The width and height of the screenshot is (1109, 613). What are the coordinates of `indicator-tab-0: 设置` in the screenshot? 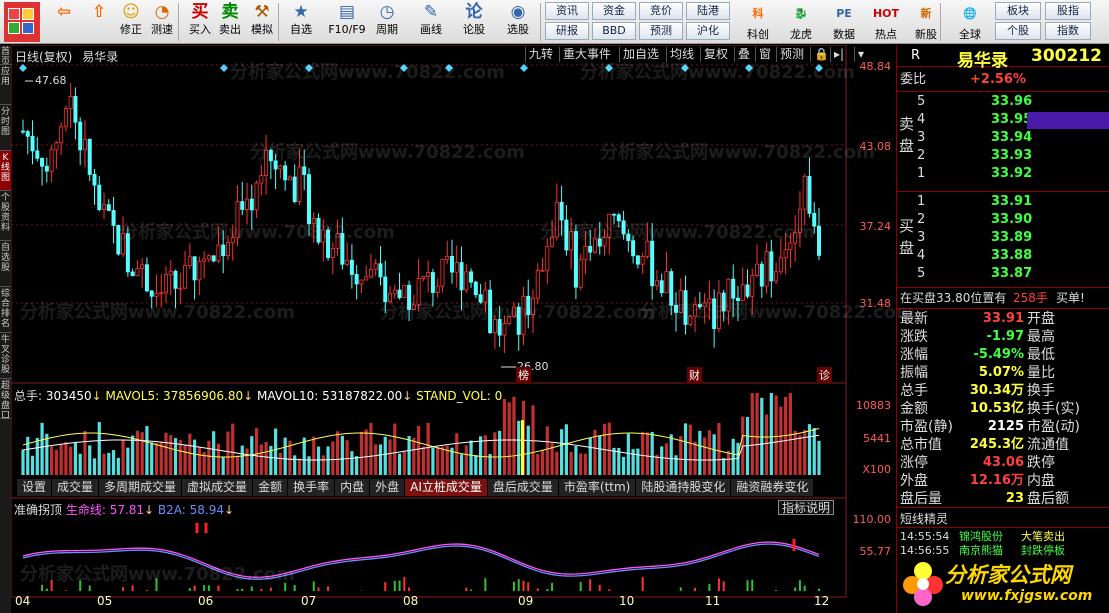 It's located at (35, 487).